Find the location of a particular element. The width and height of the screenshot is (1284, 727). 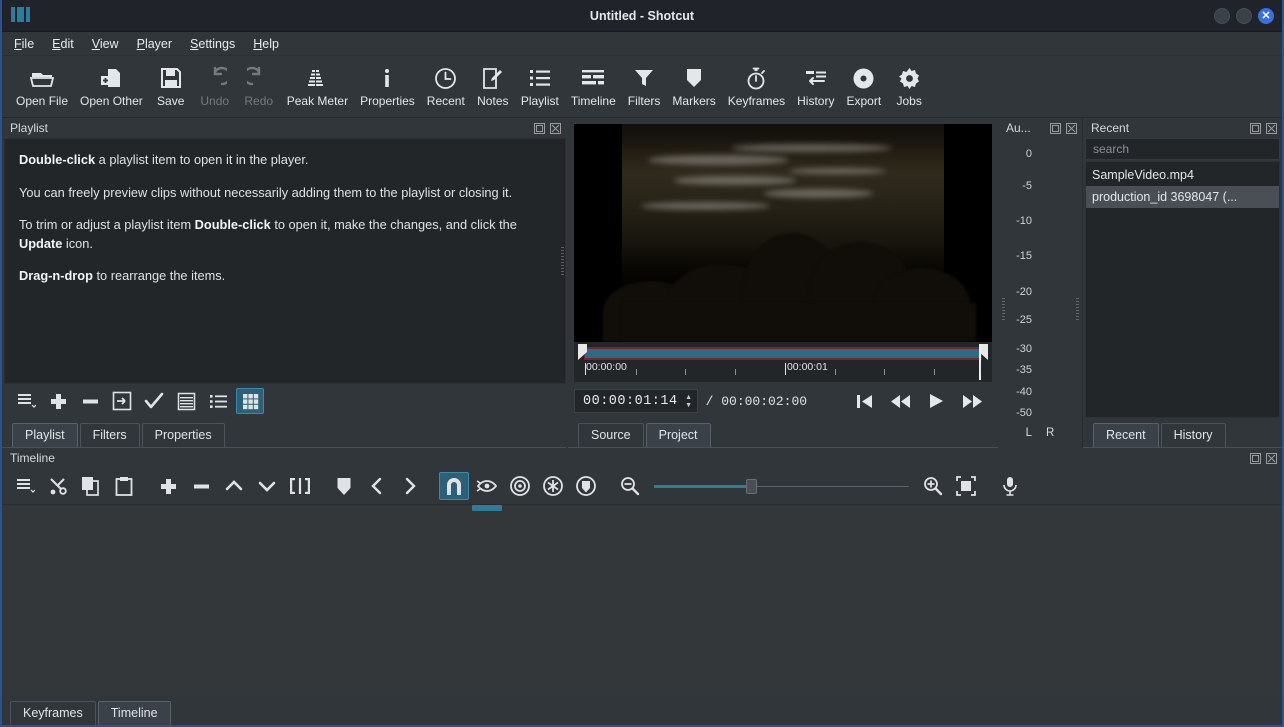

tab-filters: Filters is located at coordinates (109, 435).